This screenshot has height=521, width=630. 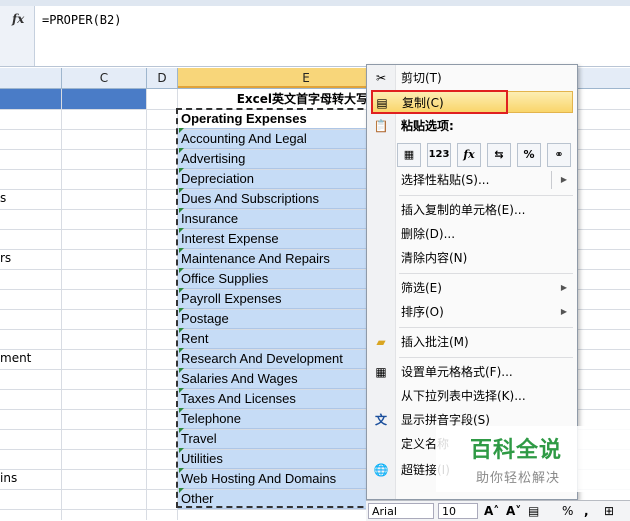 What do you see at coordinates (274, 179) in the screenshot?
I see `column-e-cell: Depreciation` at bounding box center [274, 179].